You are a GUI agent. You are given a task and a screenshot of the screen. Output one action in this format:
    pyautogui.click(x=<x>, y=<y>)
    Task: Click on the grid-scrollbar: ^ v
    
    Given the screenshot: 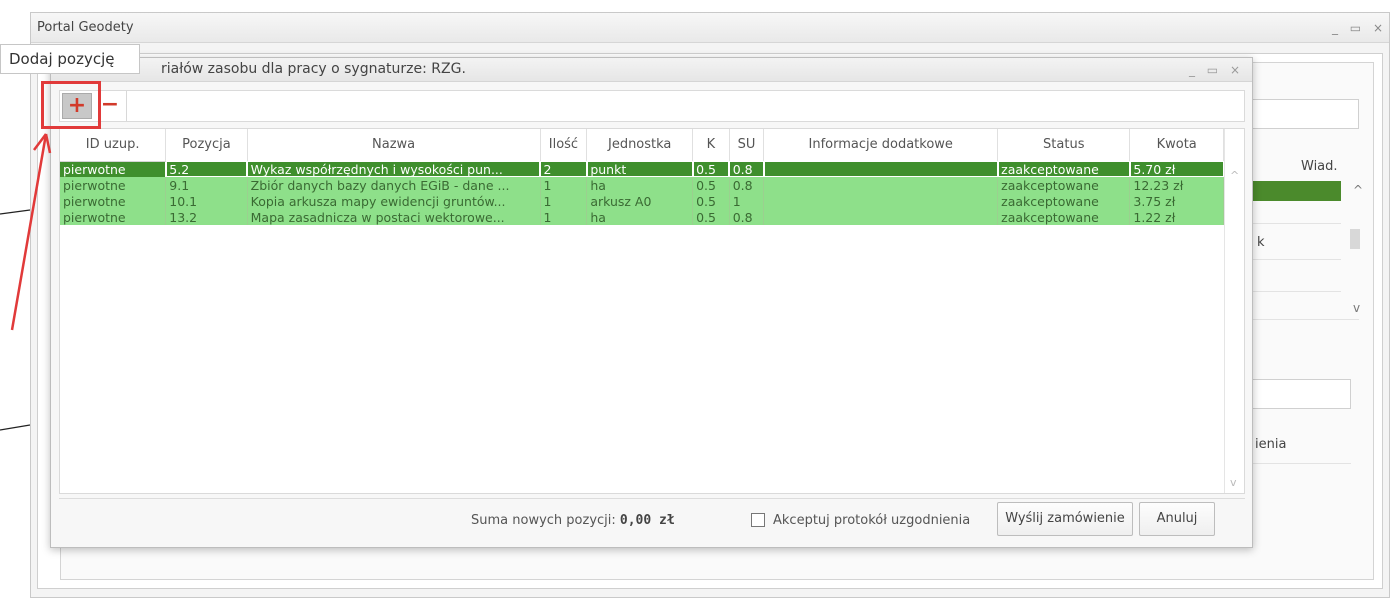 What is the action you would take?
    pyautogui.click(x=1234, y=311)
    